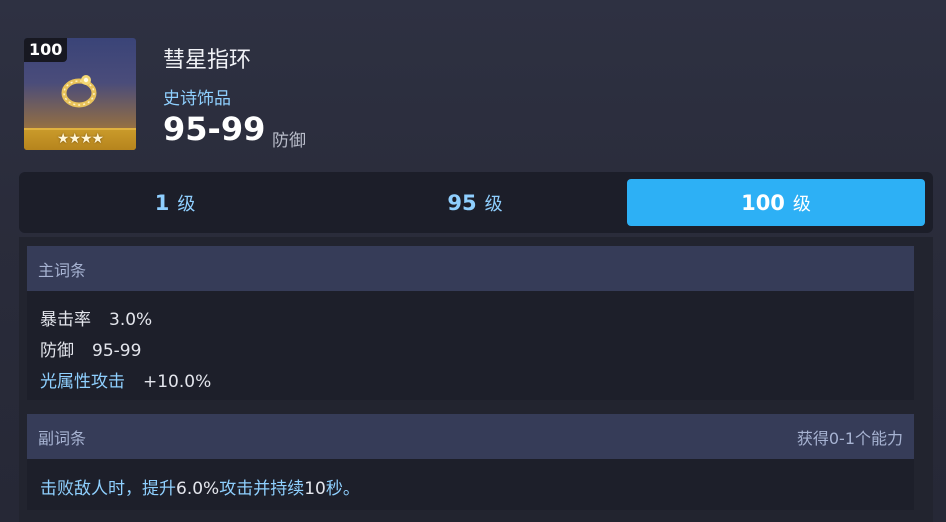 This screenshot has width=946, height=522. I want to click on rarity-stars-icon: ★★★★, so click(80, 139).